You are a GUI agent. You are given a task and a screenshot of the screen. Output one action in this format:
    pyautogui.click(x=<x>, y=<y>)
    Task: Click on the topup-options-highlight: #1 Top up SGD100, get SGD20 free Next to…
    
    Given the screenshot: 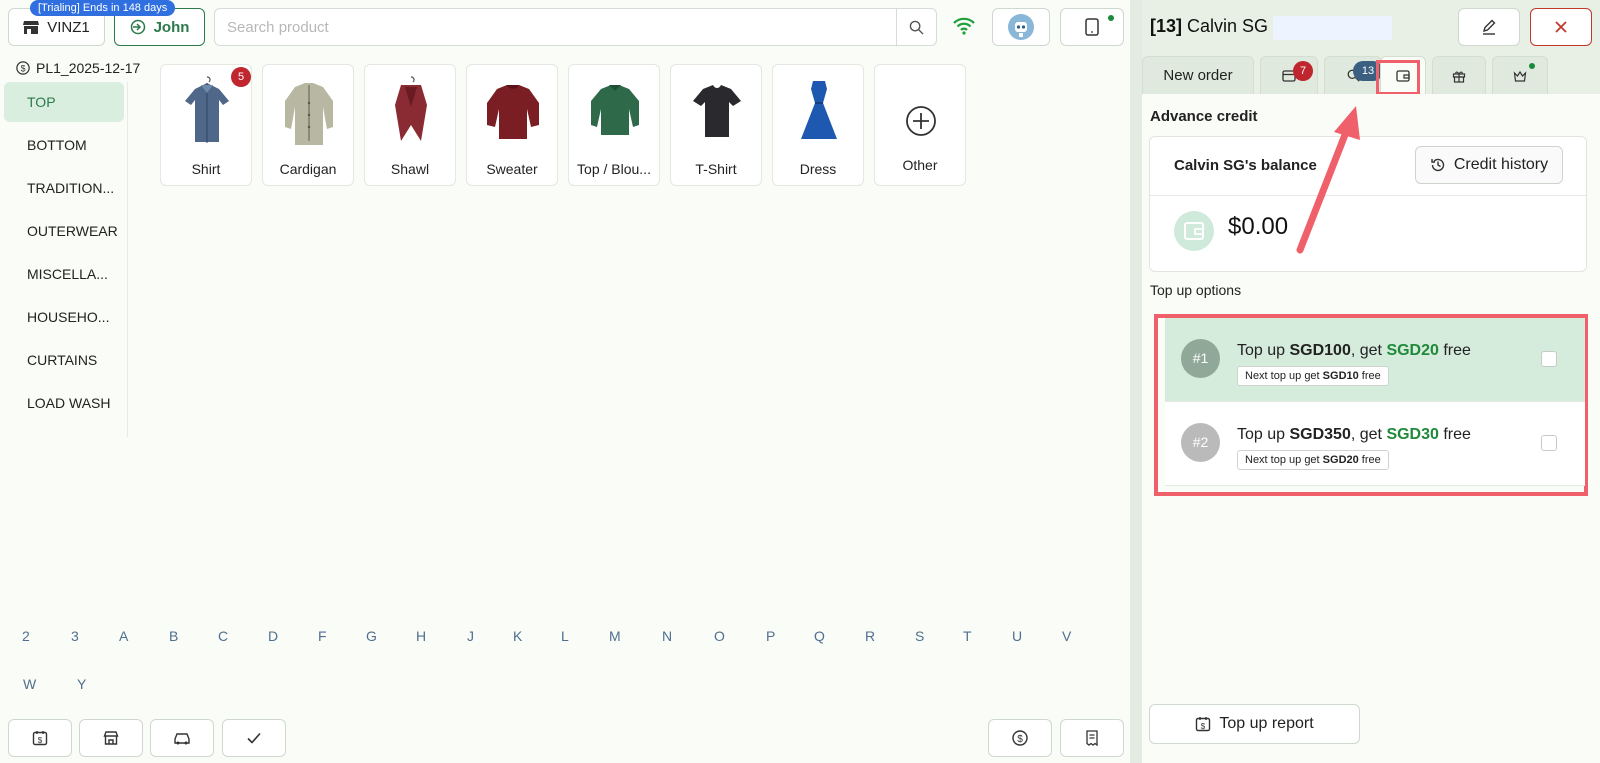 What is the action you would take?
    pyautogui.click(x=1371, y=405)
    